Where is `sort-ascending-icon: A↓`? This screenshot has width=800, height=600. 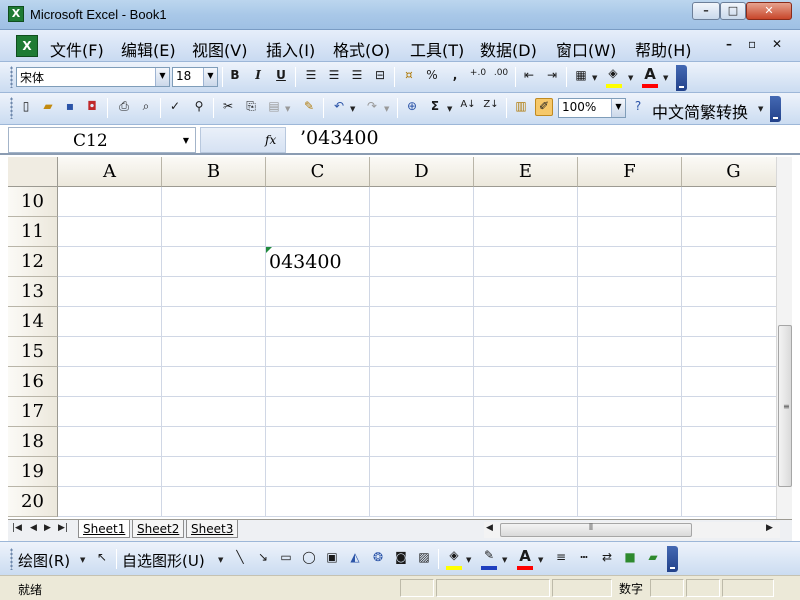
sort-ascending-icon: A↓ is located at coordinates (468, 108).